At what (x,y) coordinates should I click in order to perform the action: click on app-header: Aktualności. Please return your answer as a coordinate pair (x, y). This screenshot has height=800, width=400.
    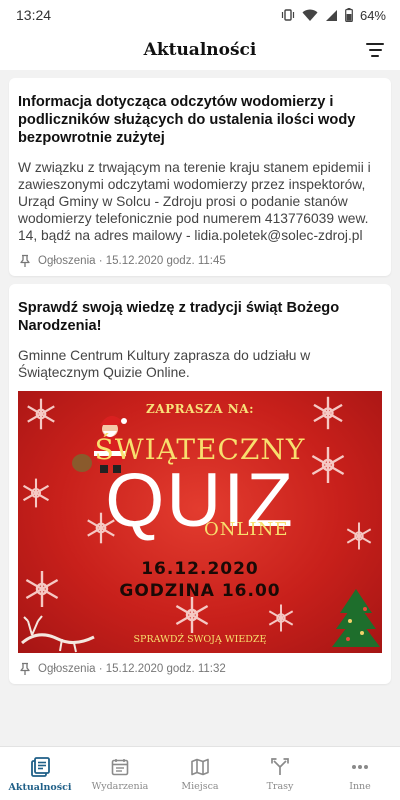
    Looking at the image, I should click on (200, 50).